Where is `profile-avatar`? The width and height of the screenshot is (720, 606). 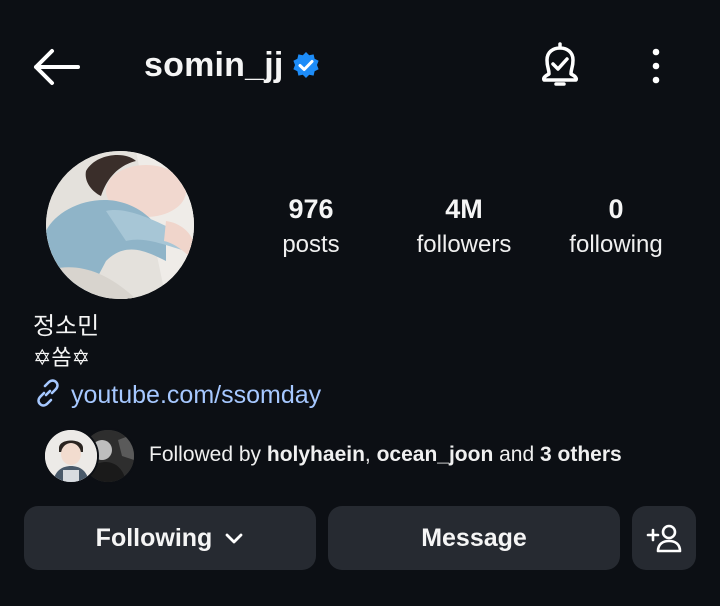
profile-avatar is located at coordinates (120, 225).